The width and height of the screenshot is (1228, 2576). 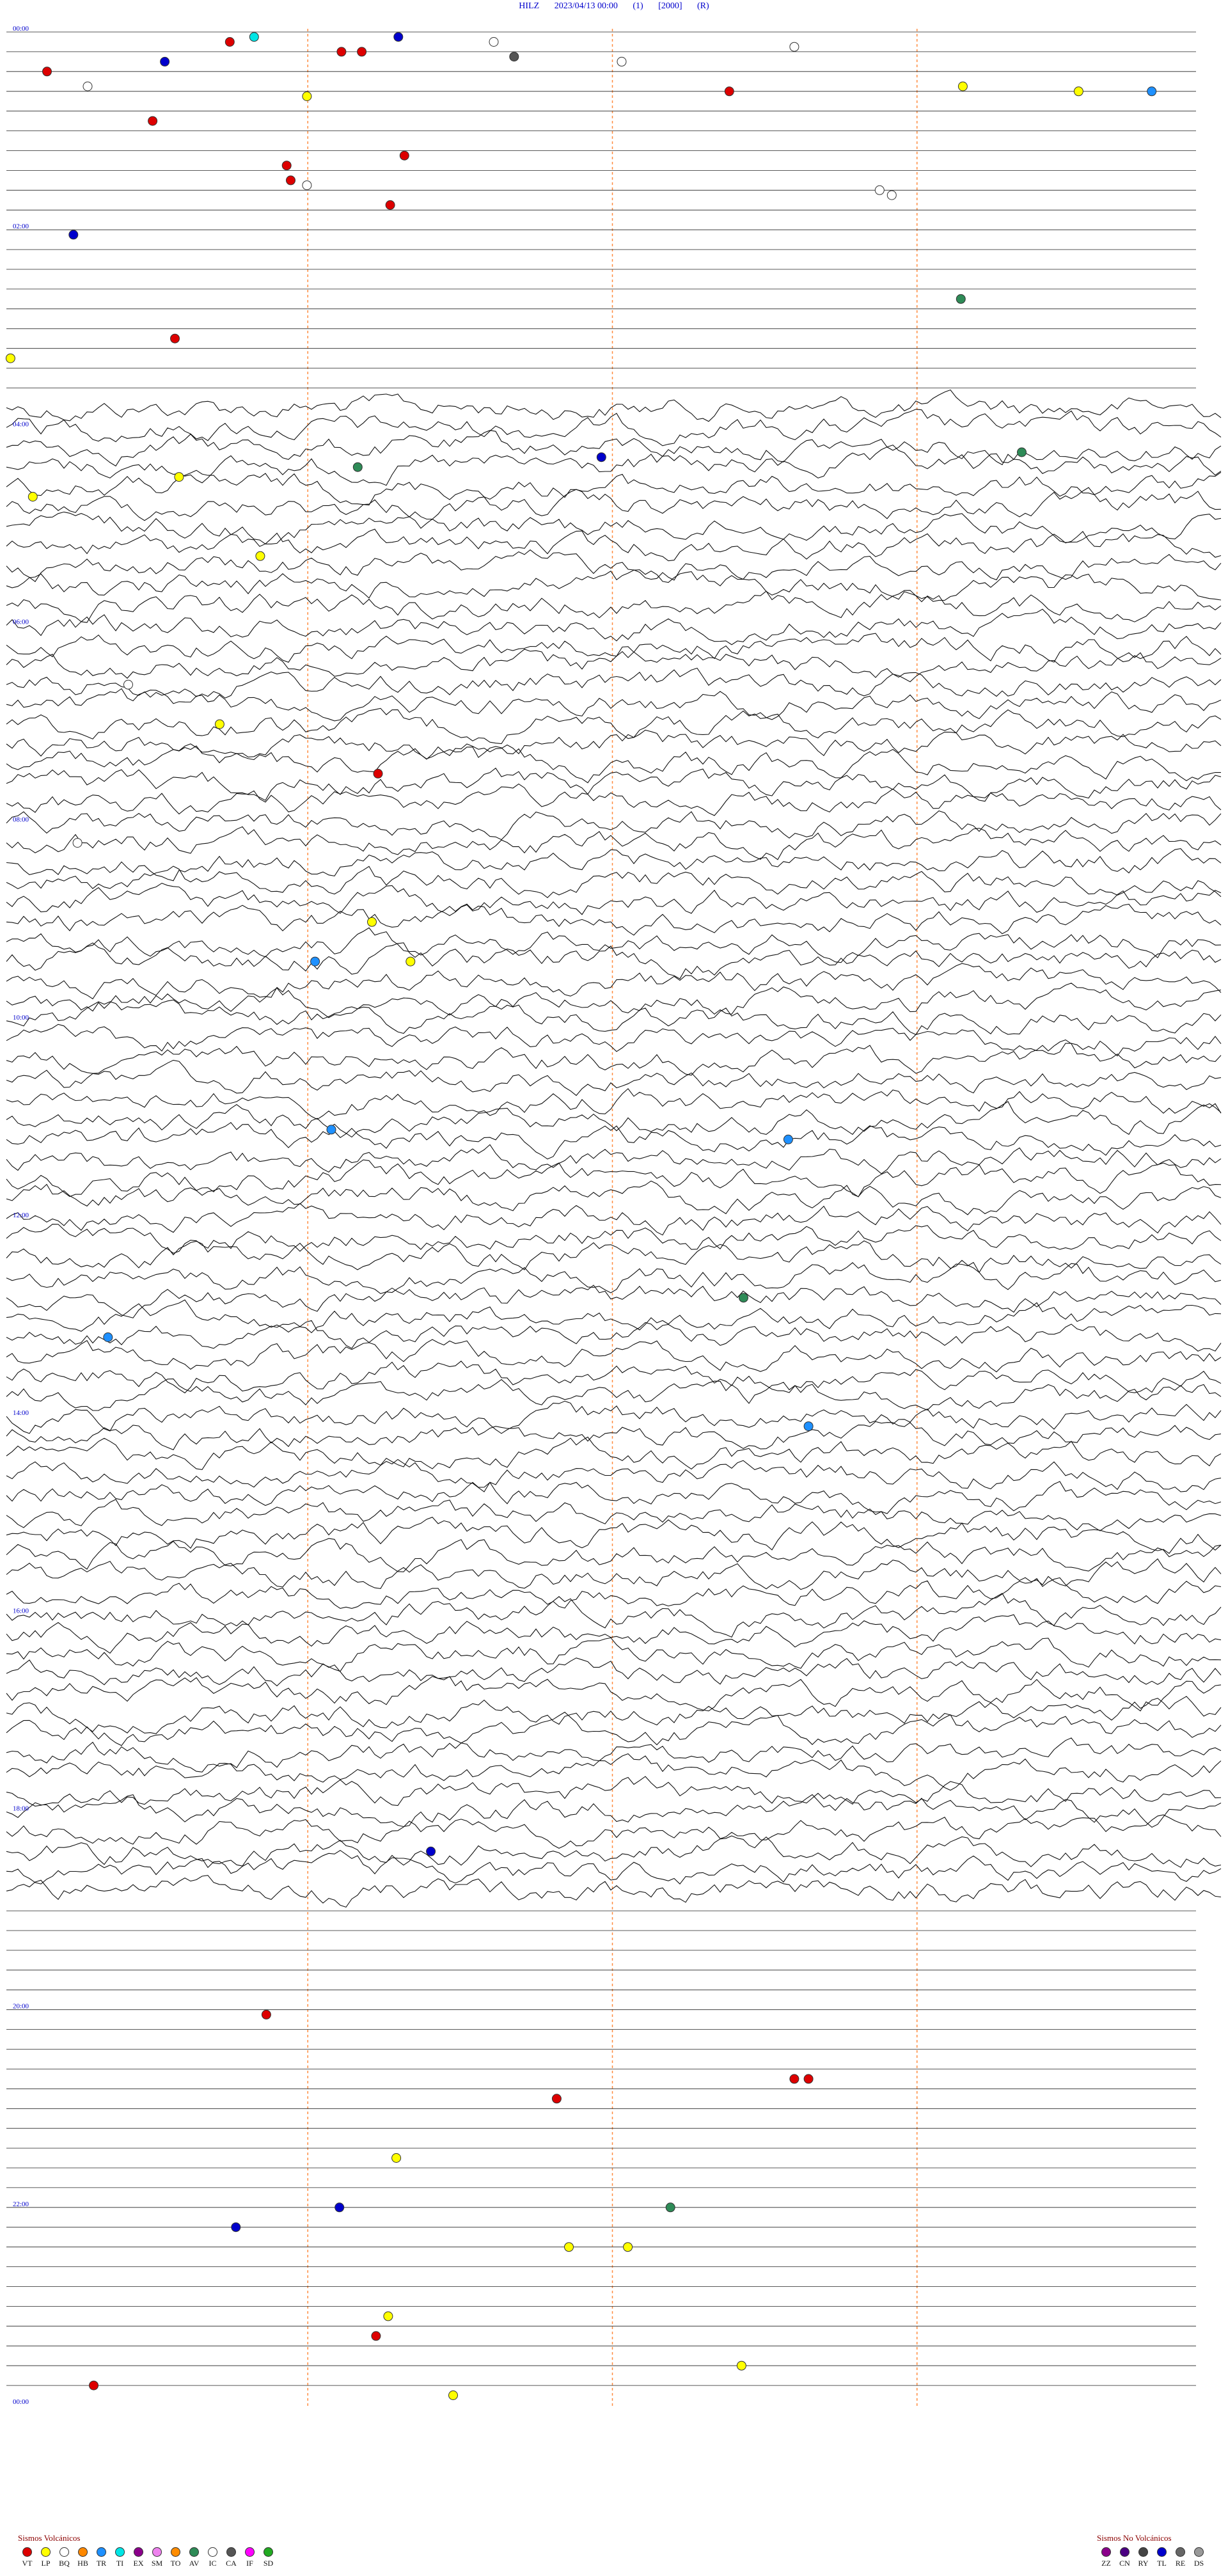 I want to click on legend-label-zz: ZZ, so click(x=1106, y=2563).